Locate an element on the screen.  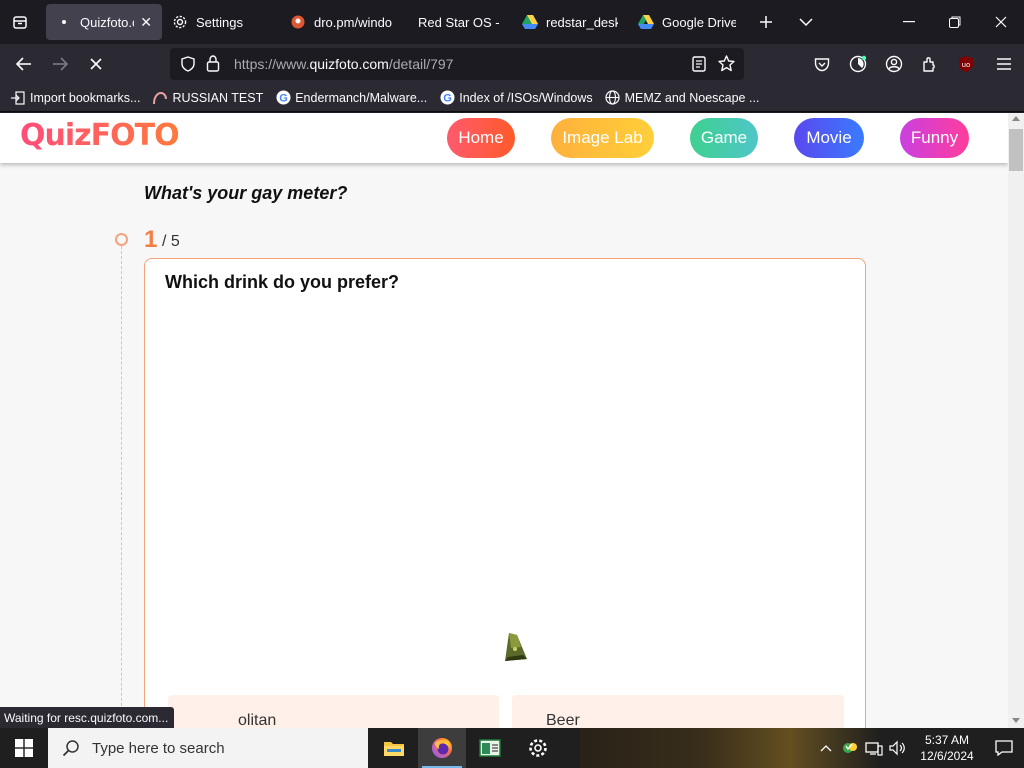
settings-icon is located at coordinates (538, 748).